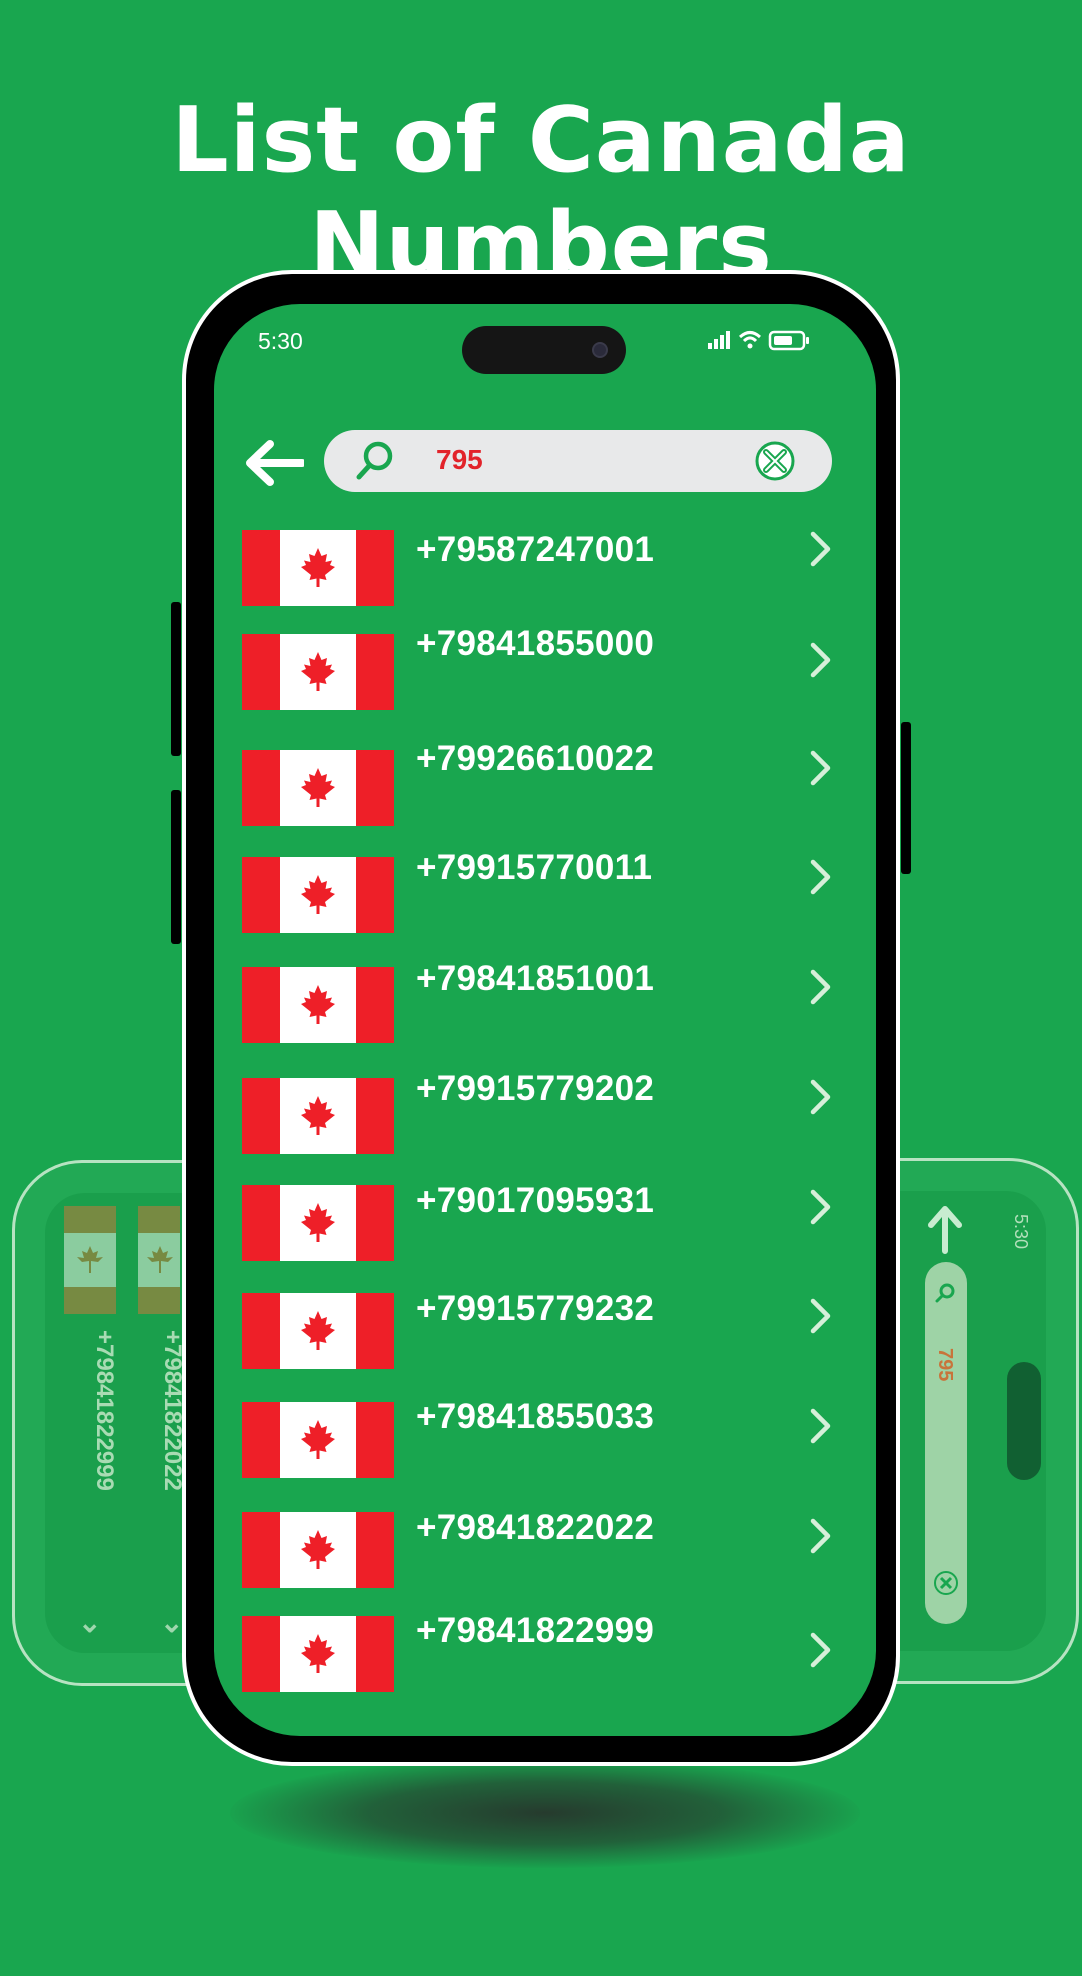  I want to click on search-icon, so click(374, 460).